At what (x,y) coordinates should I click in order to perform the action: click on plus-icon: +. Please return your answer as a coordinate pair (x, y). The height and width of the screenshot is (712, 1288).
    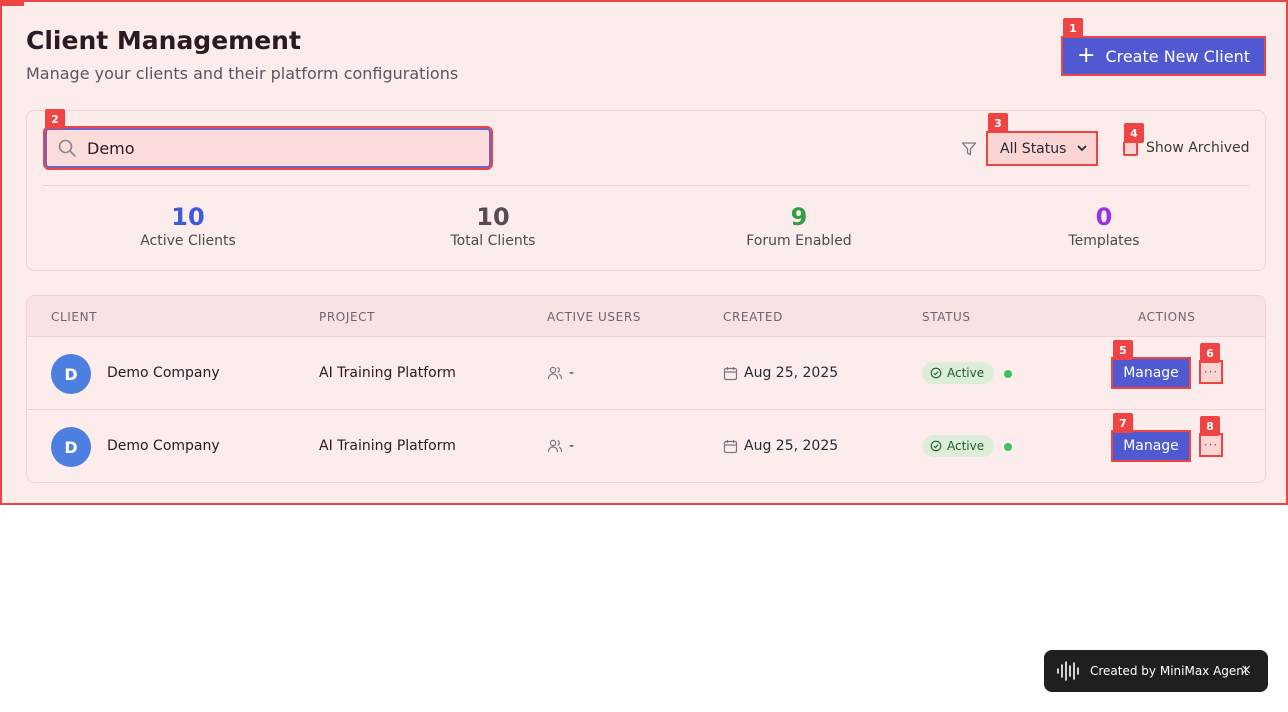
    Looking at the image, I should click on (1086, 55).